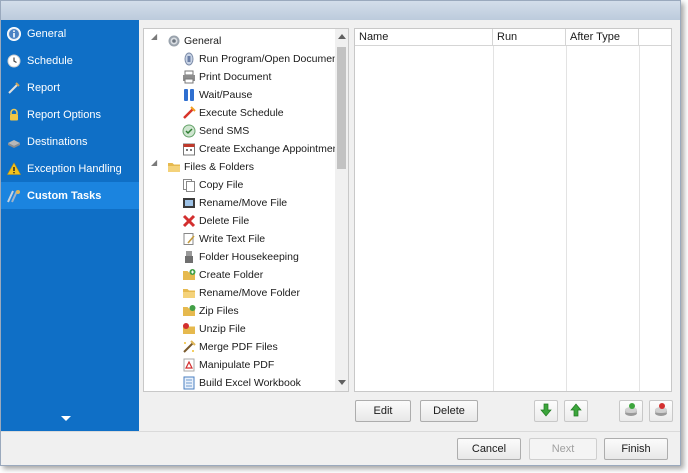 This screenshot has width=688, height=473. I want to click on scroll-up-icon, so click(342, 36).